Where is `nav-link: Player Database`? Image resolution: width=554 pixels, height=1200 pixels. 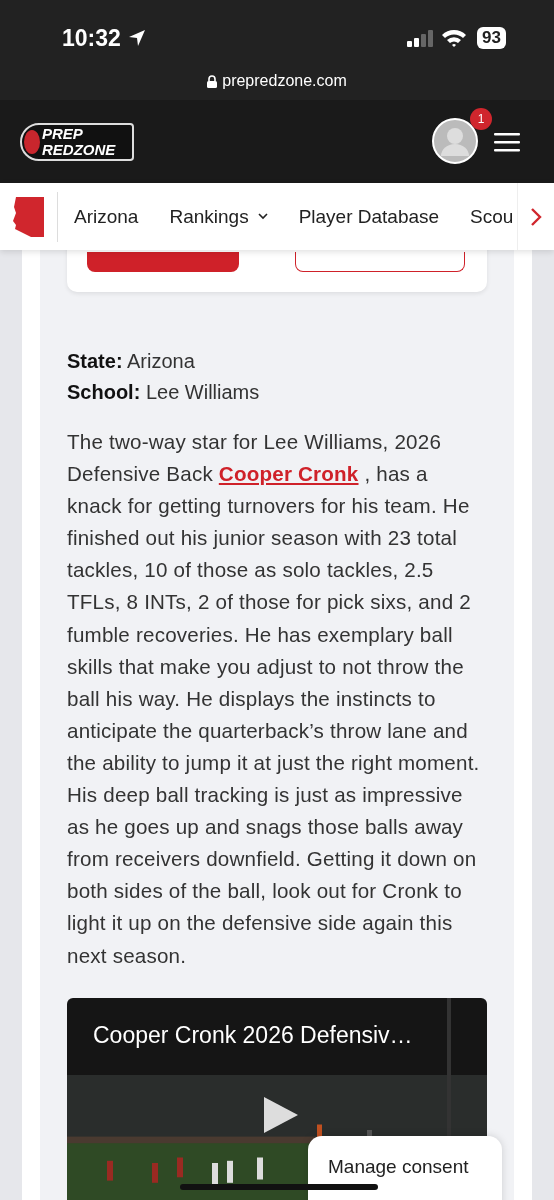 nav-link: Player Database is located at coordinates (369, 216).